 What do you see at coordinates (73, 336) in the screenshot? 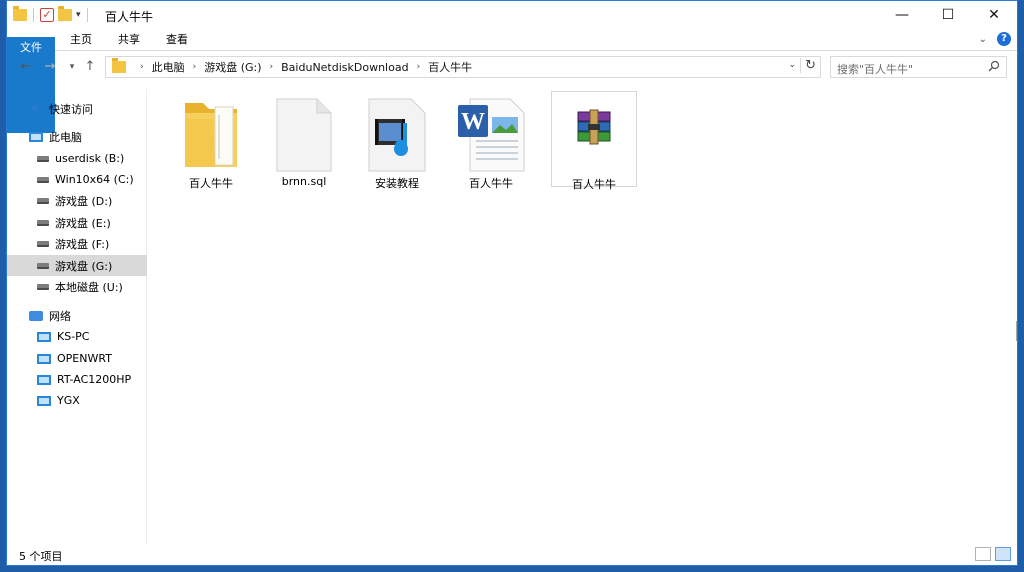
I see `sidebar-item-label: KS-PC` at bounding box center [73, 336].